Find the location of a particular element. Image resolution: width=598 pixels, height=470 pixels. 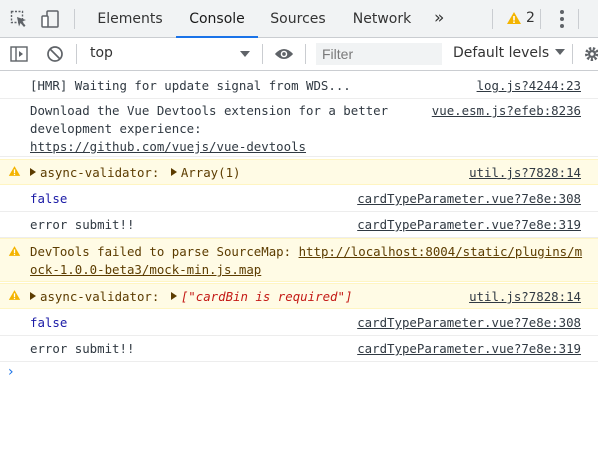

clear-console-icon is located at coordinates (55, 54).